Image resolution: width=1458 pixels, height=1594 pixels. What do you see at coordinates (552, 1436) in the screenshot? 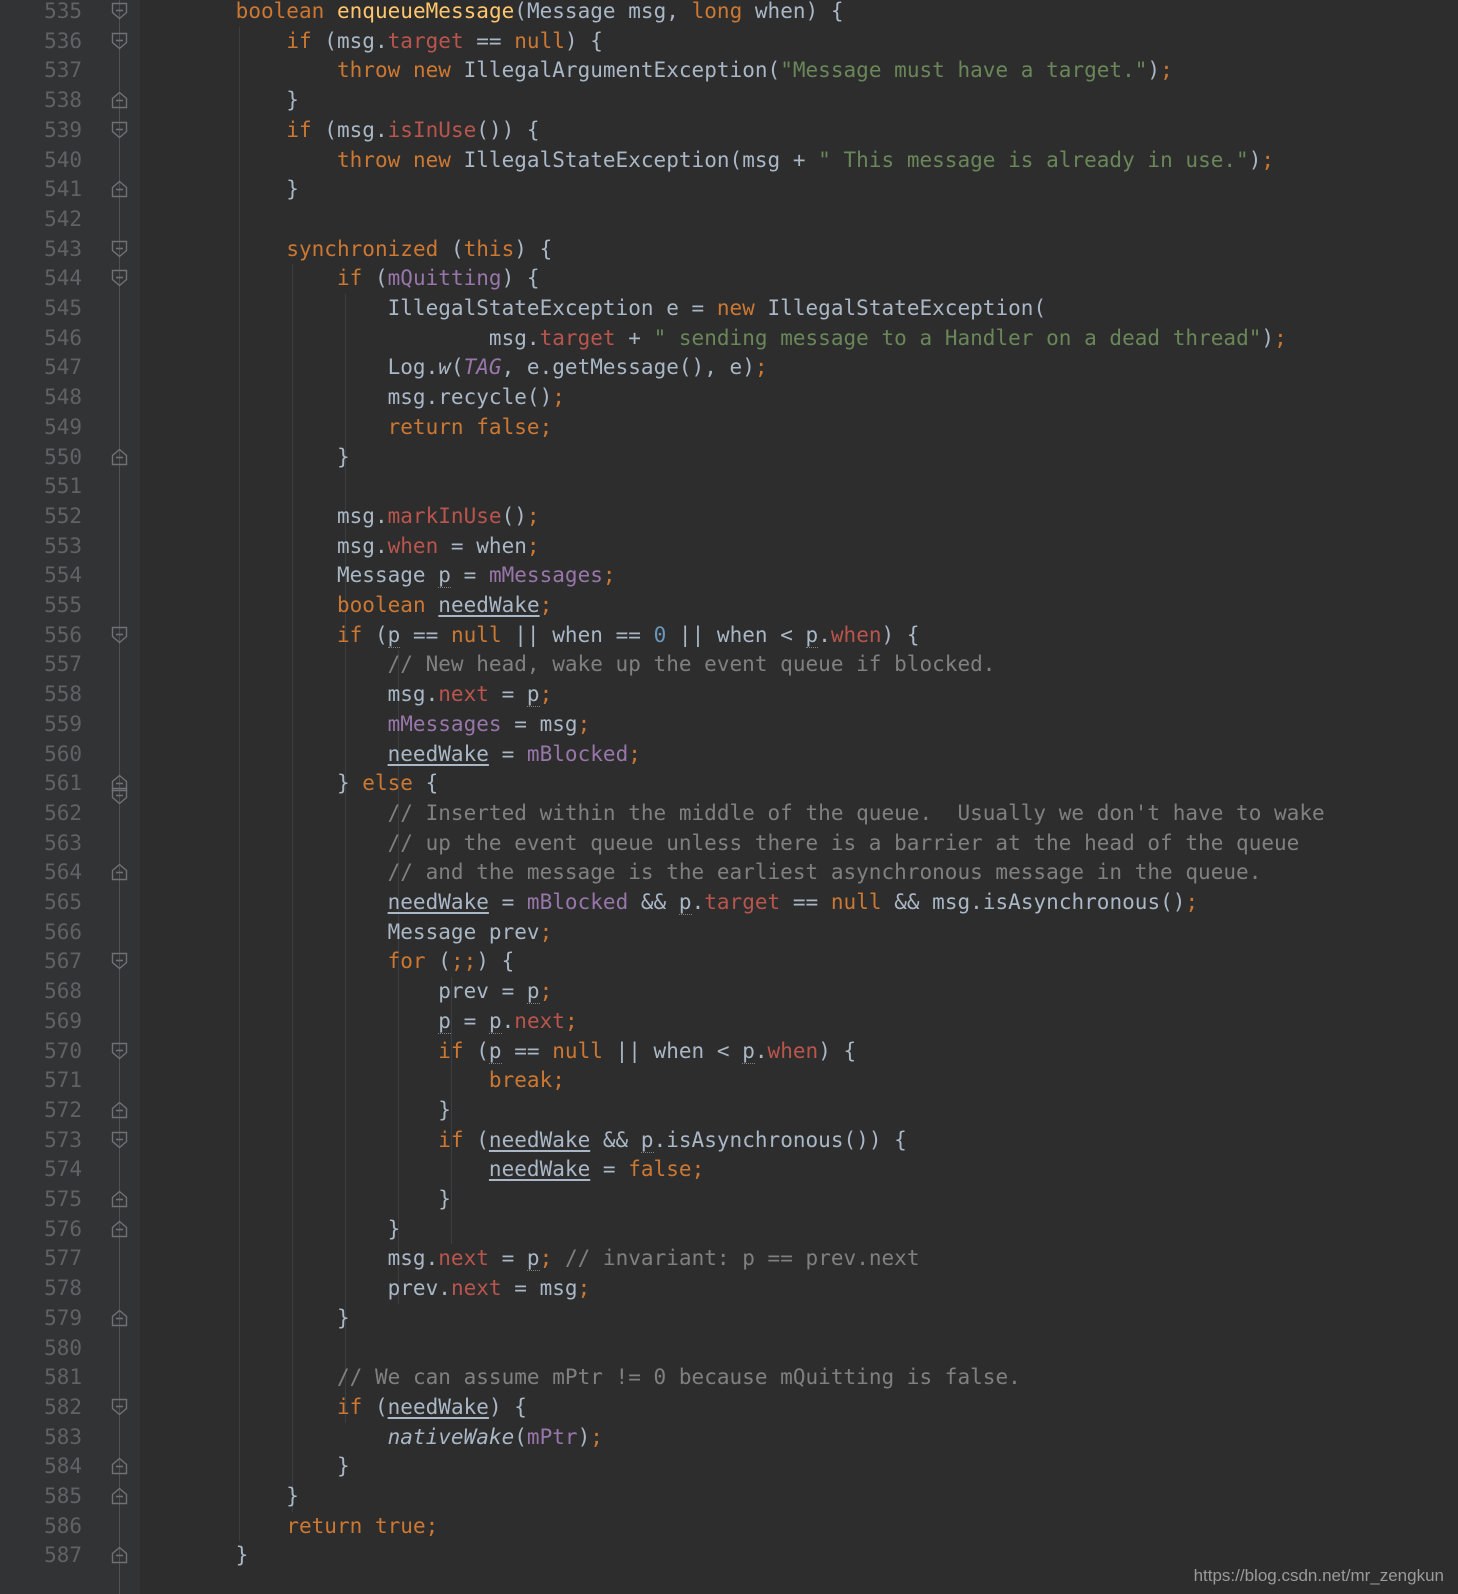
I see `code-token: mPtr` at bounding box center [552, 1436].